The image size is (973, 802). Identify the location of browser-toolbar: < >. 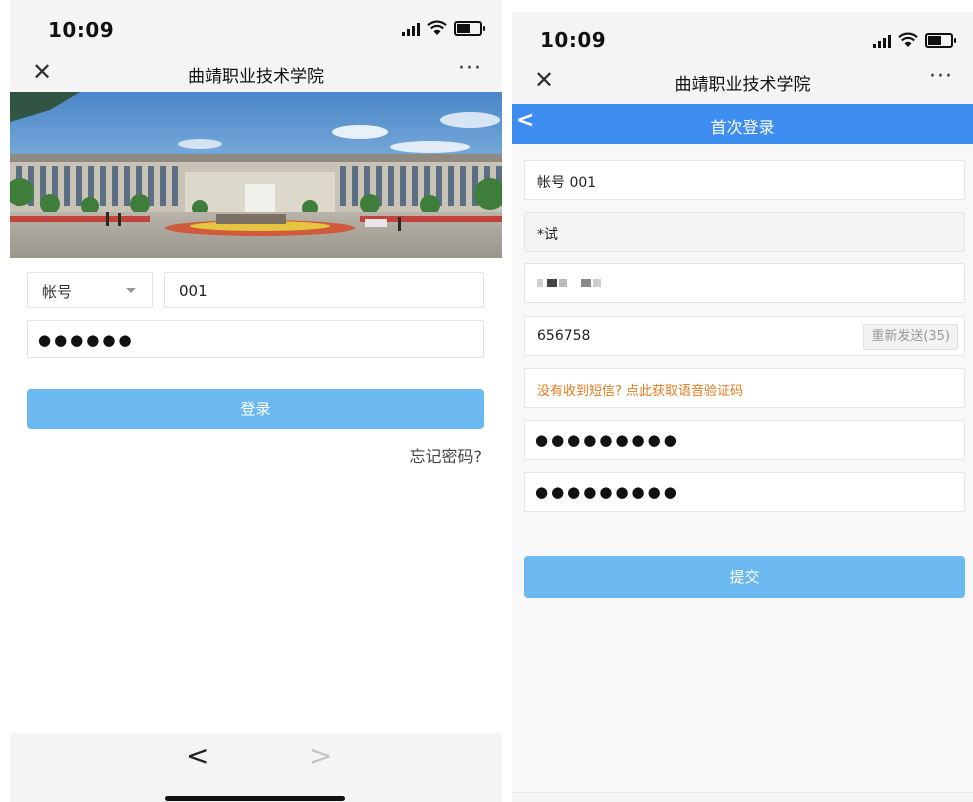
(256, 767).